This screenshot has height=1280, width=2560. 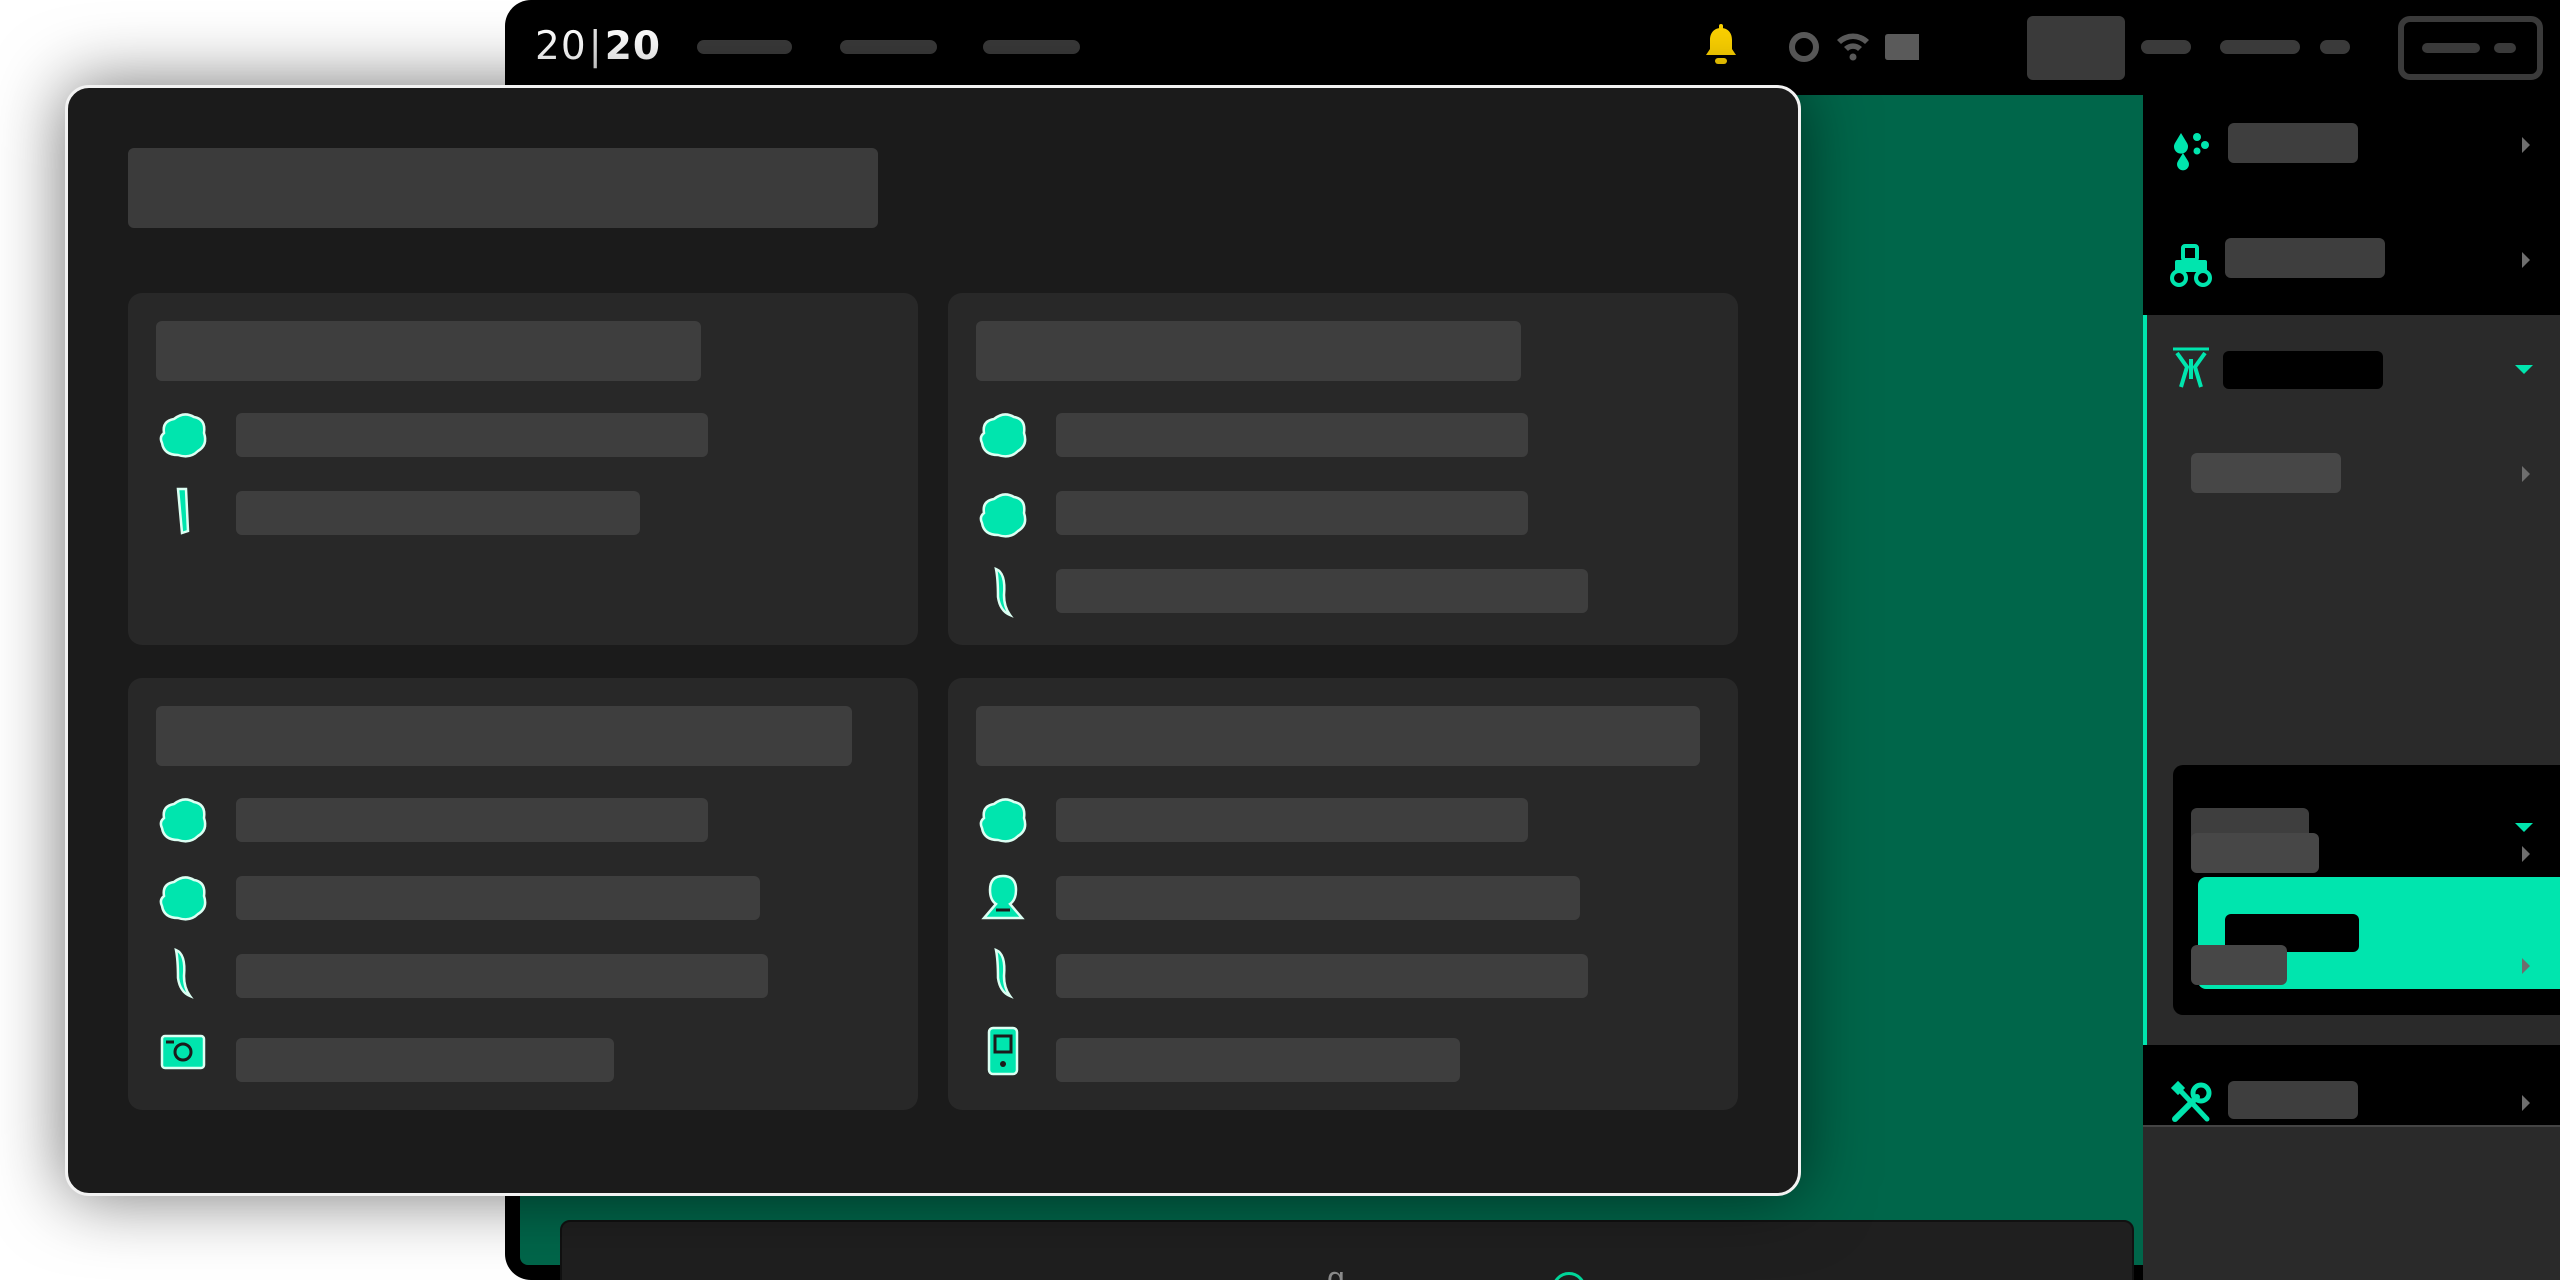 What do you see at coordinates (2191, 265) in the screenshot?
I see `tractor-icon` at bounding box center [2191, 265].